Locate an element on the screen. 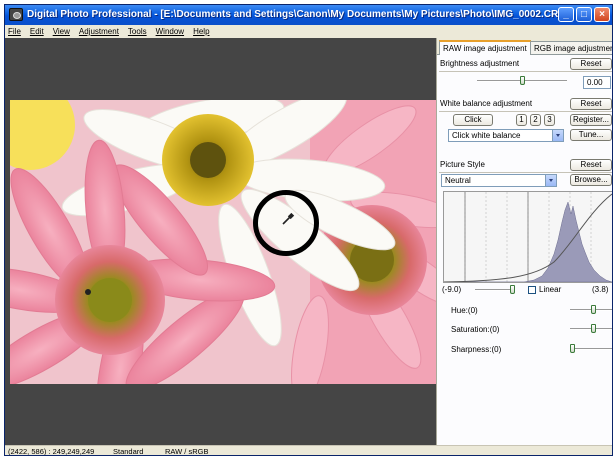 The height and width of the screenshot is (458, 615). menu-window: Window is located at coordinates (170, 31).